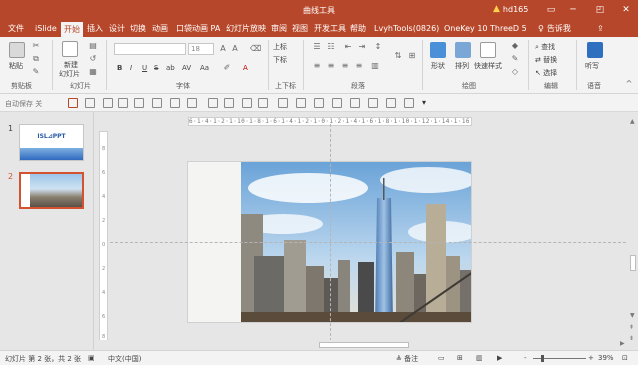 This screenshot has width=638, height=365. Describe the element at coordinates (545, 47) in the screenshot. I see `find-button: ⌕ 查找` at that location.